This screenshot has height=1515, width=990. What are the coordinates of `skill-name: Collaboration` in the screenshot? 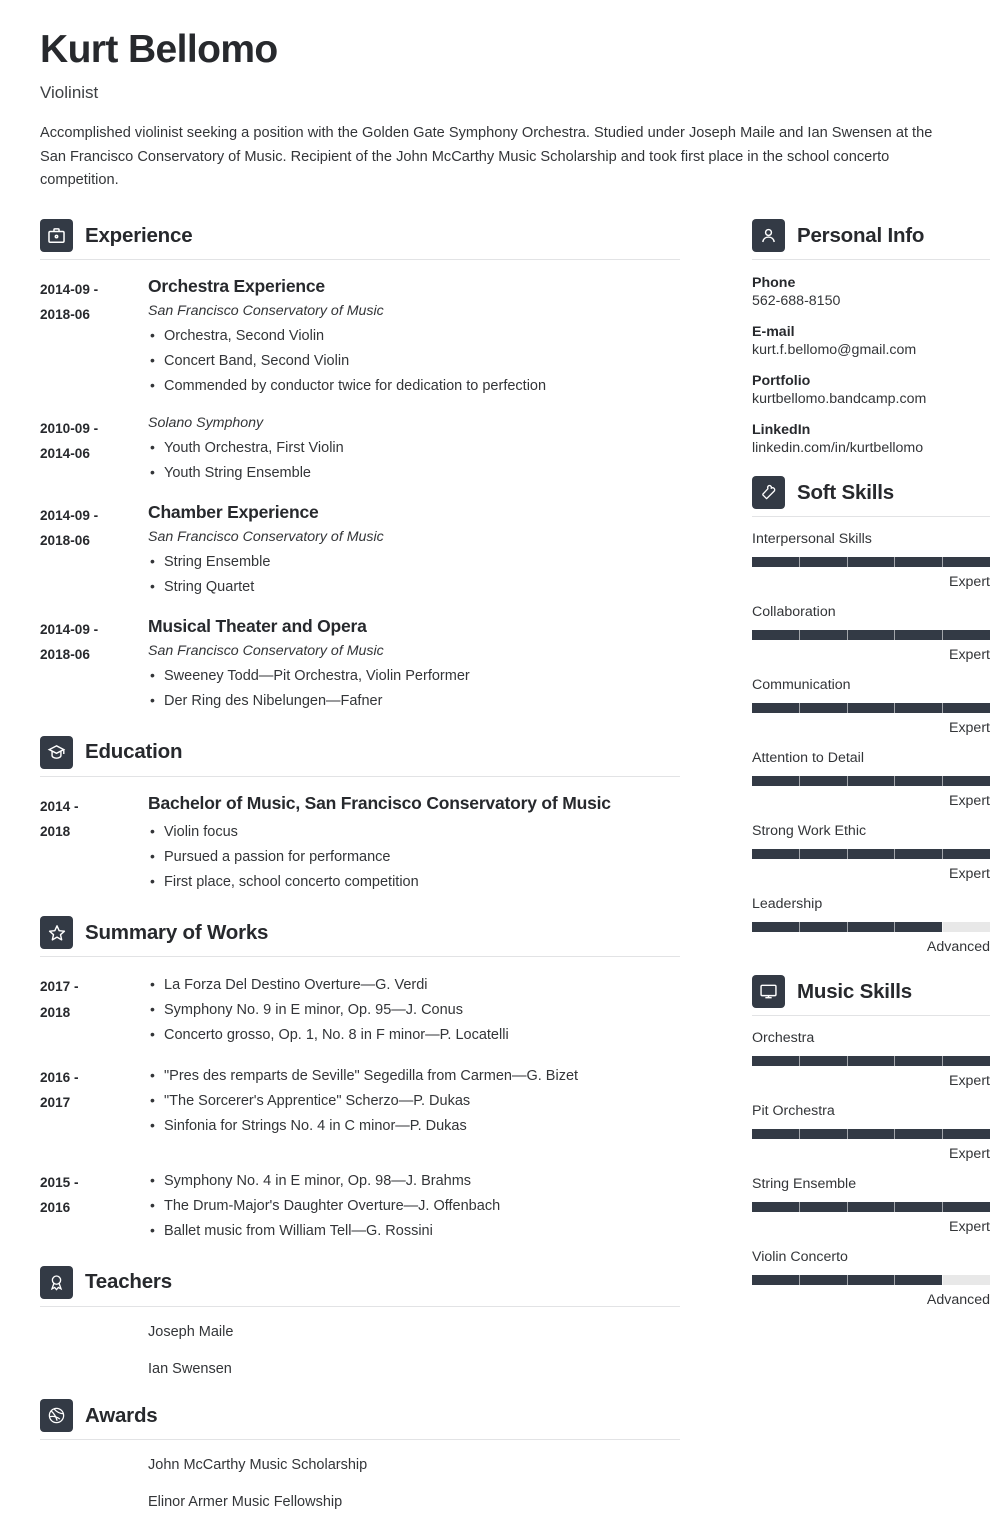 It's located at (794, 612).